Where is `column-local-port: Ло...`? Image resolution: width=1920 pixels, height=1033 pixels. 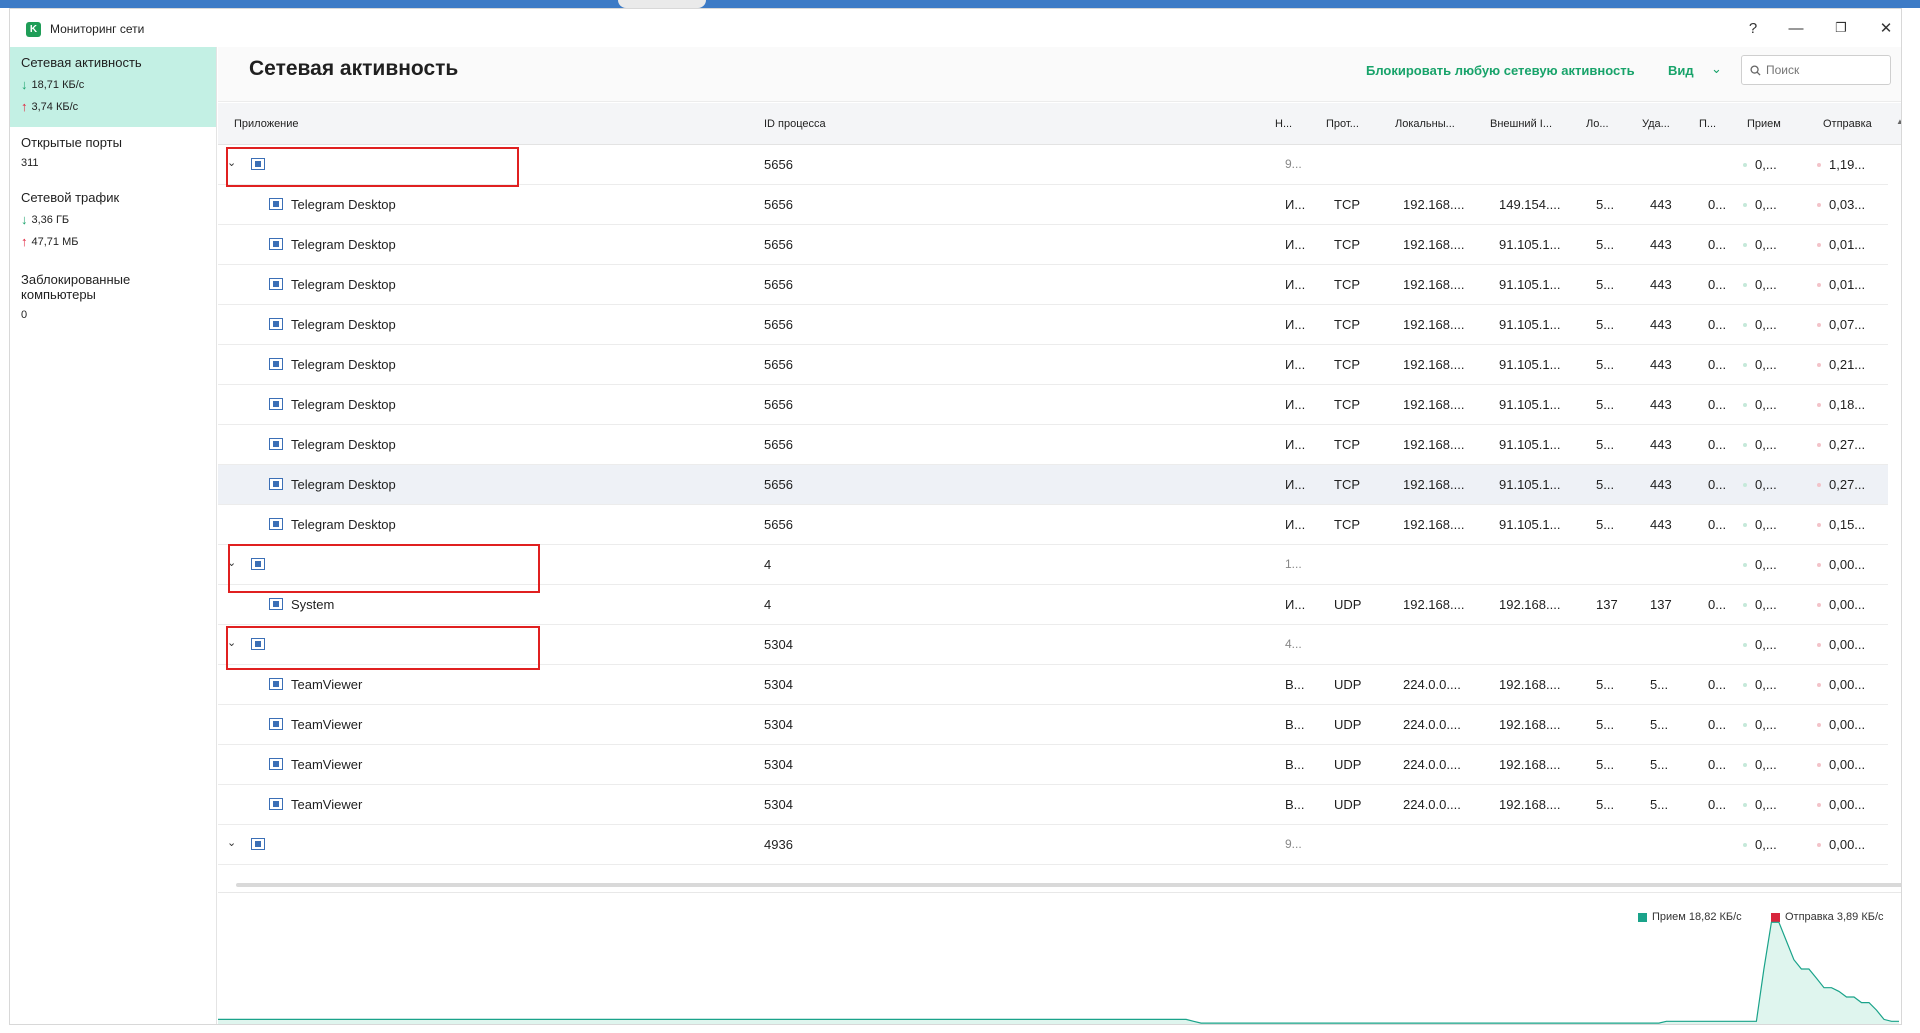
column-local-port: Ло... is located at coordinates (1597, 124).